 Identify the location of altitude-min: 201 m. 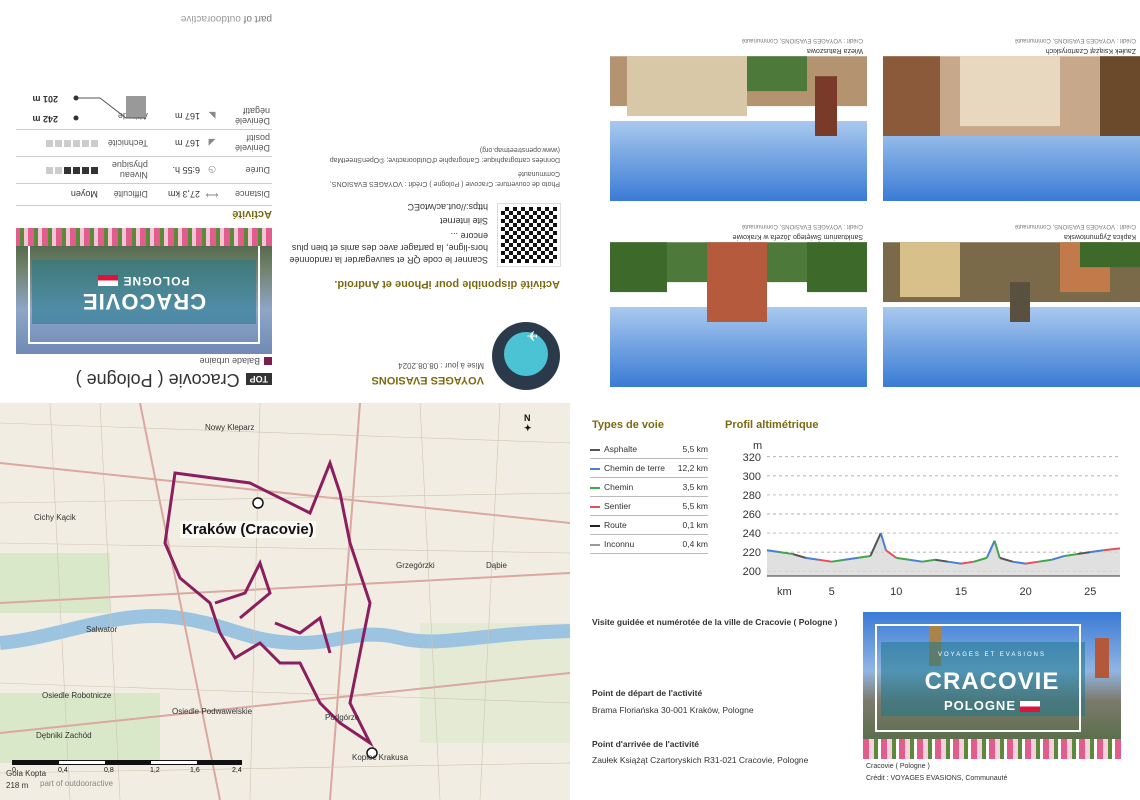
(45, 99).